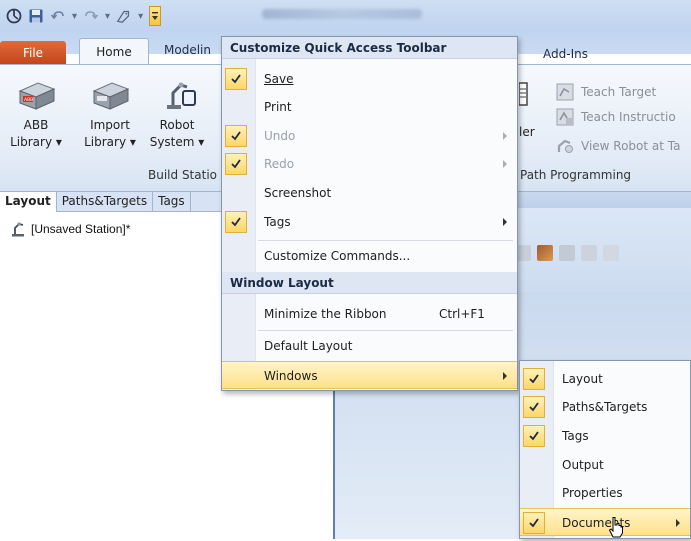 The image size is (691, 541). What do you see at coordinates (177, 114) in the screenshot?
I see `robot-system-button: Robot System ▾` at bounding box center [177, 114].